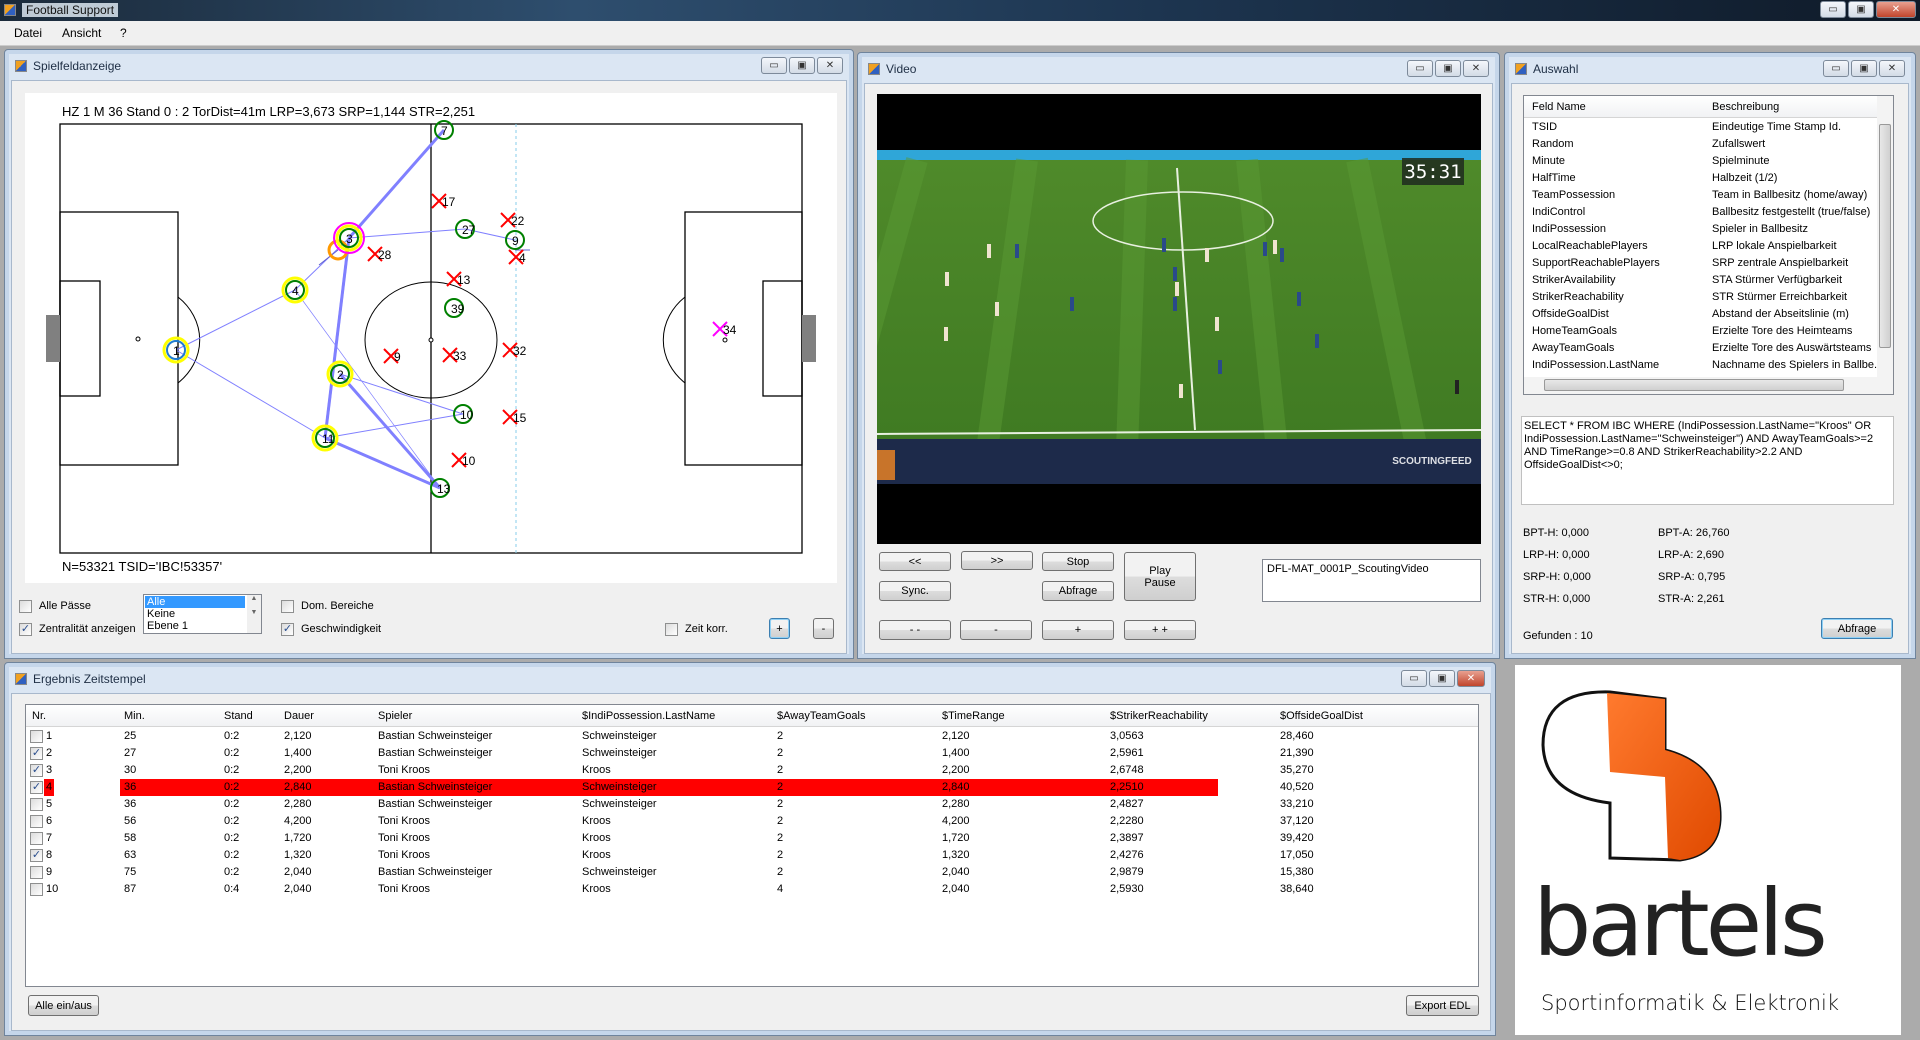 This screenshot has height=1040, width=1920. Describe the element at coordinates (973, 716) in the screenshot. I see `results-col-header: $TimeRange` at that location.